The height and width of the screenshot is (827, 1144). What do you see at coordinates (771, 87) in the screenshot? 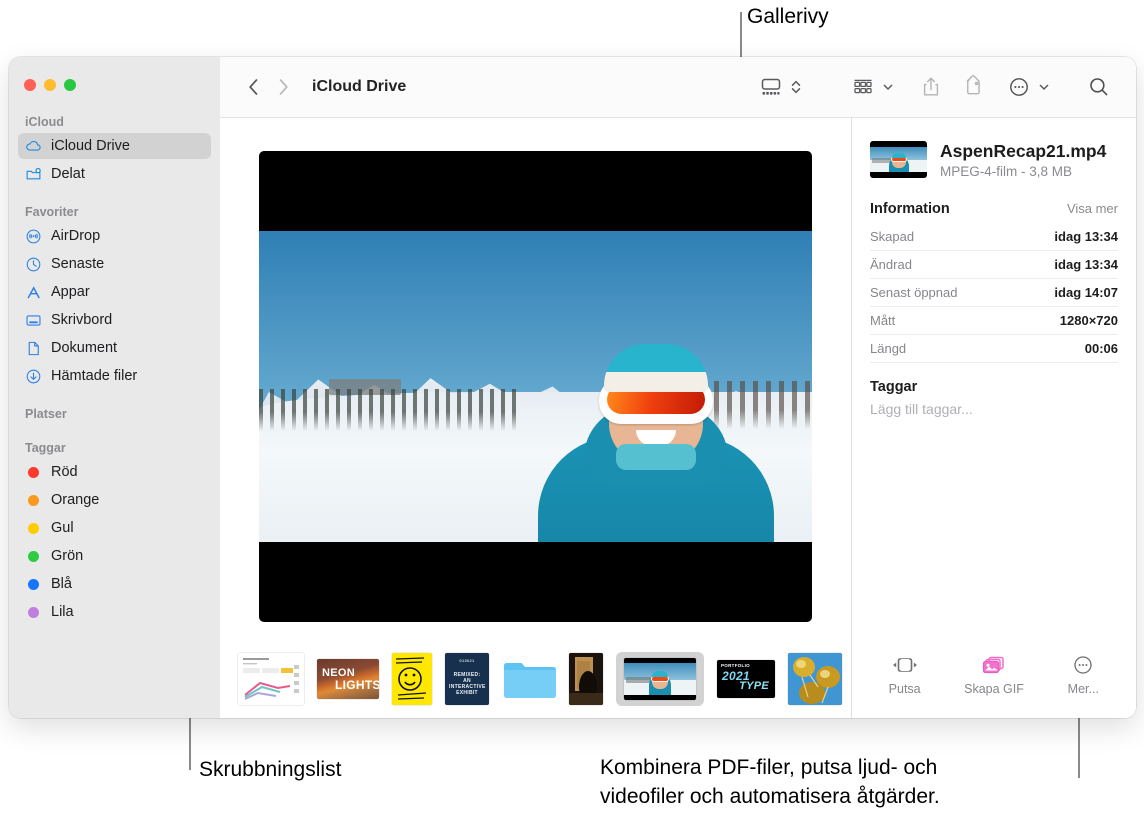
I see `gallery-view-icon` at bounding box center [771, 87].